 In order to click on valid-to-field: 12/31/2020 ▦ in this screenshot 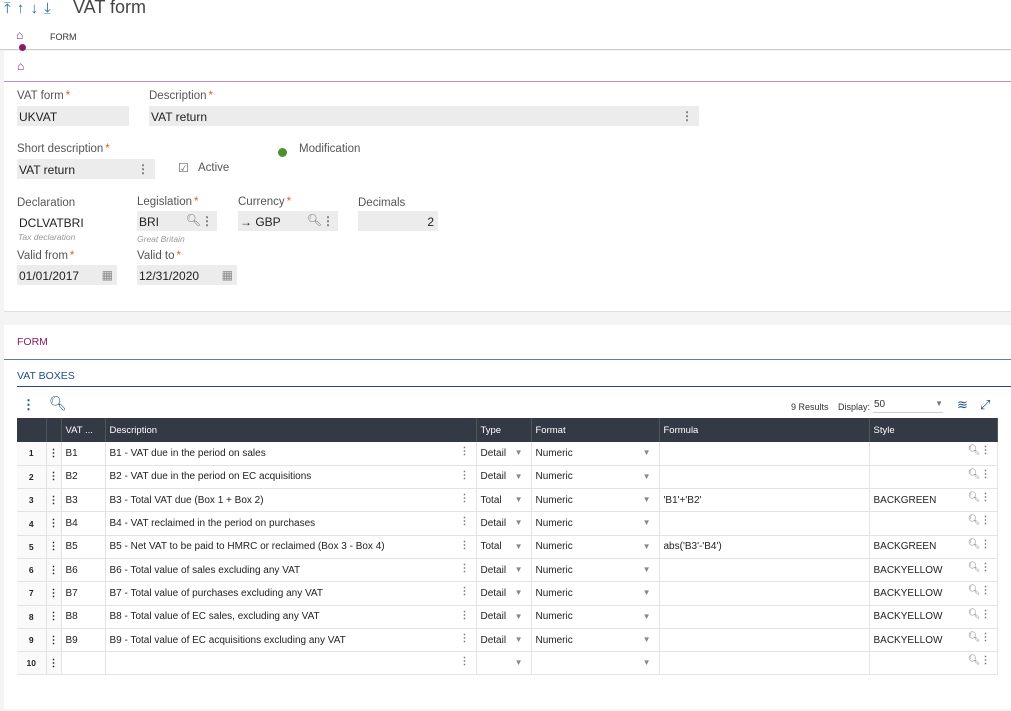, I will do `click(187, 275)`.